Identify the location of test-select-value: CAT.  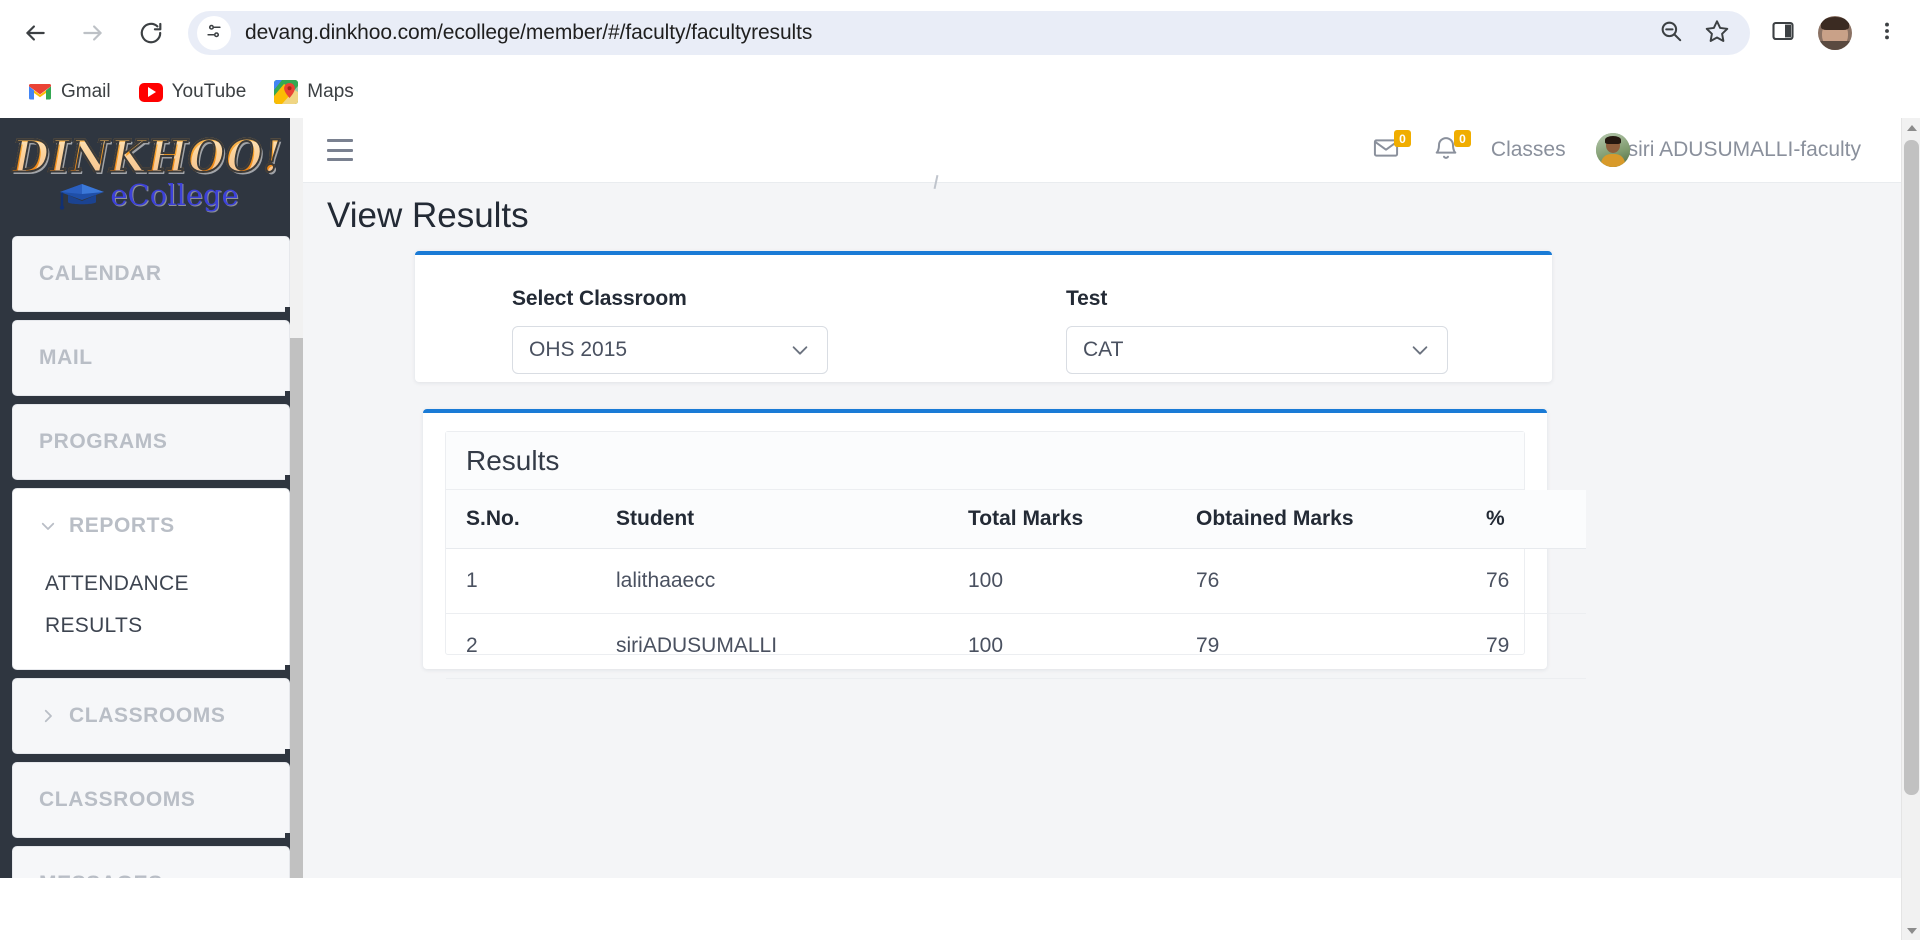
(1103, 349).